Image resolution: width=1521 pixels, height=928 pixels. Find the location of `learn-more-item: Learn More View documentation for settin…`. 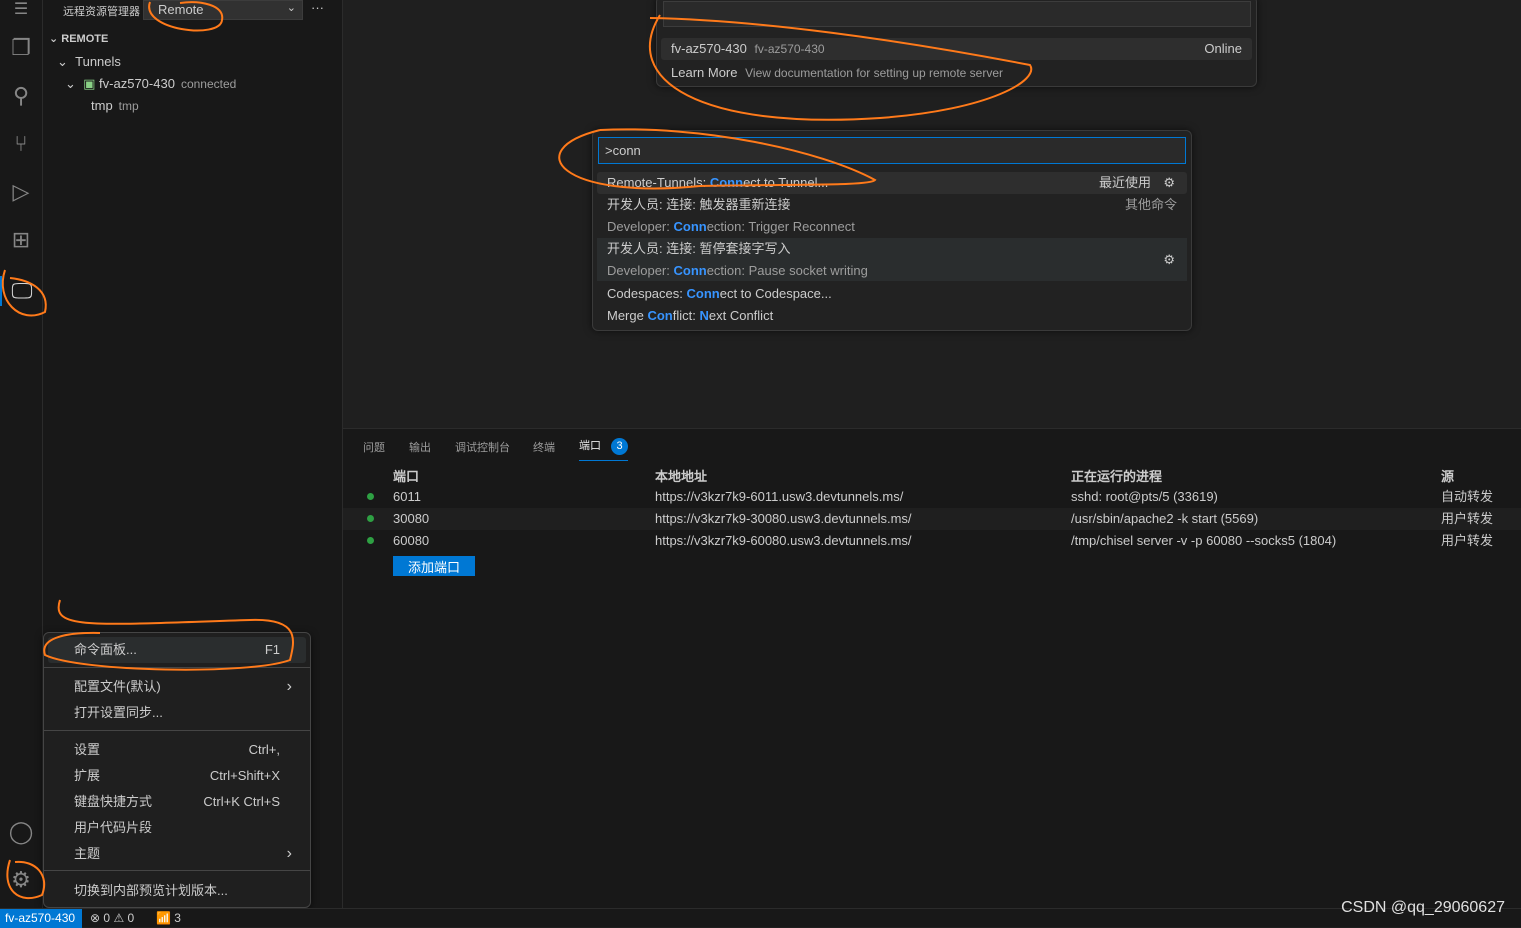

learn-more-item: Learn More View documentation for settin… is located at coordinates (956, 73).